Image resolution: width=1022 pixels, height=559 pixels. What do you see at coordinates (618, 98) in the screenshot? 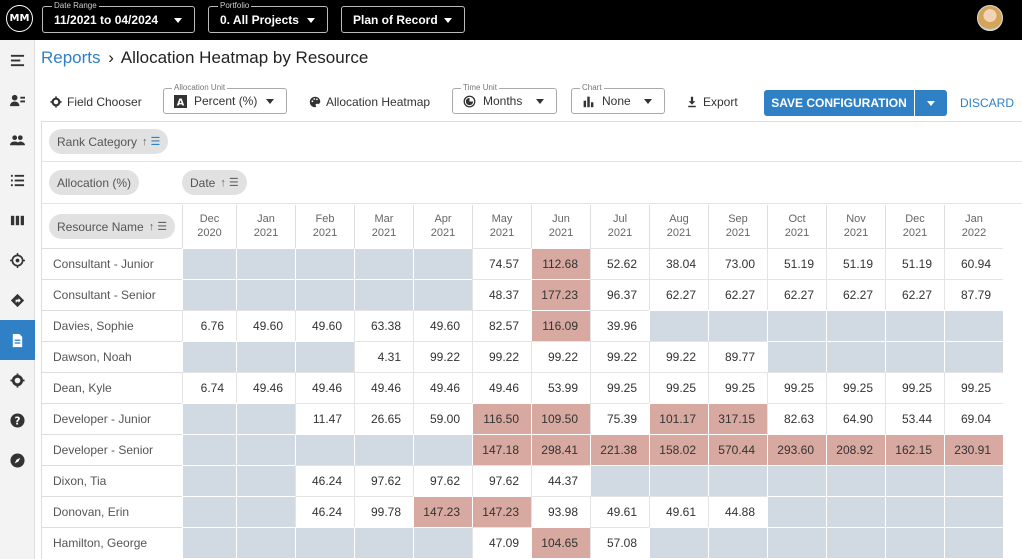
I see `chart-select: Chart None` at bounding box center [618, 98].